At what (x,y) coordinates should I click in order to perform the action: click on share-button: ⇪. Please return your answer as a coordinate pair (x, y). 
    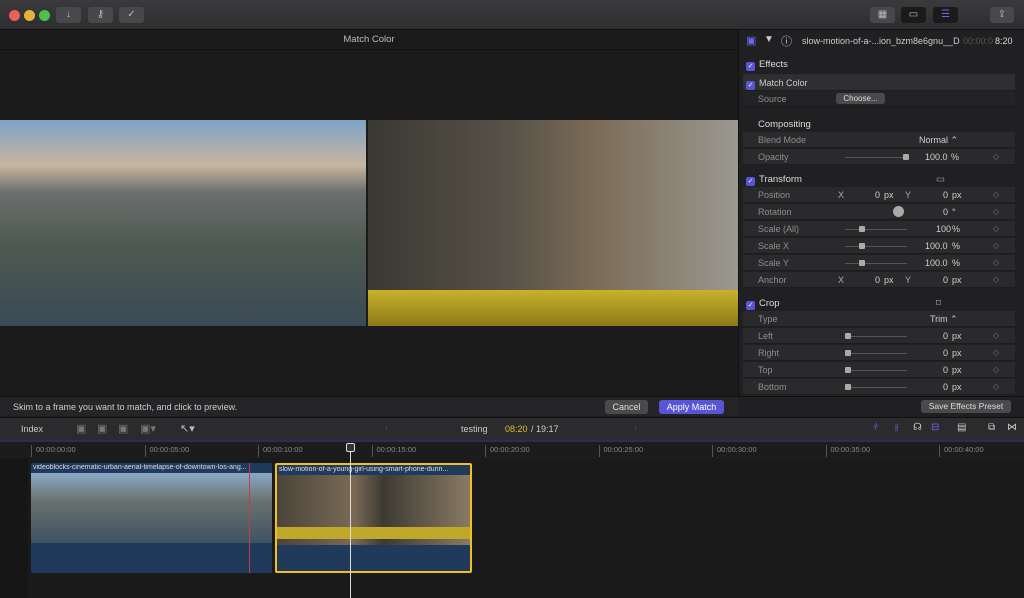
    Looking at the image, I should click on (1002, 15).